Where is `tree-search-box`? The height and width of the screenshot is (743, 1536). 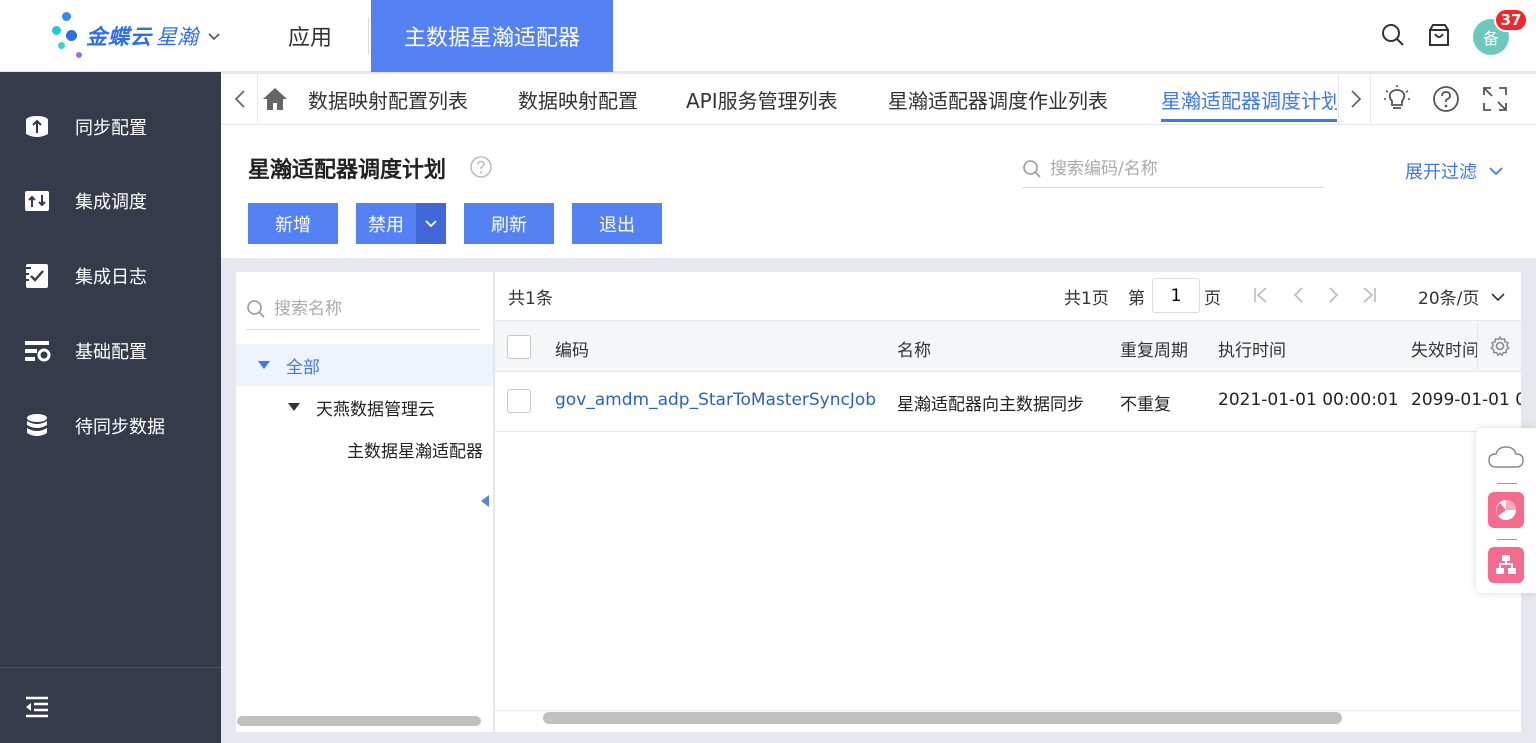 tree-search-box is located at coordinates (363, 309).